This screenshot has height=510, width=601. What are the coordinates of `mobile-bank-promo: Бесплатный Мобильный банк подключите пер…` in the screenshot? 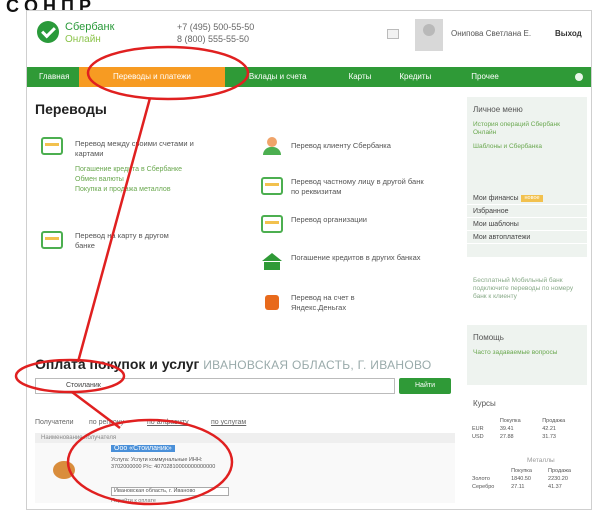 It's located at (528, 289).